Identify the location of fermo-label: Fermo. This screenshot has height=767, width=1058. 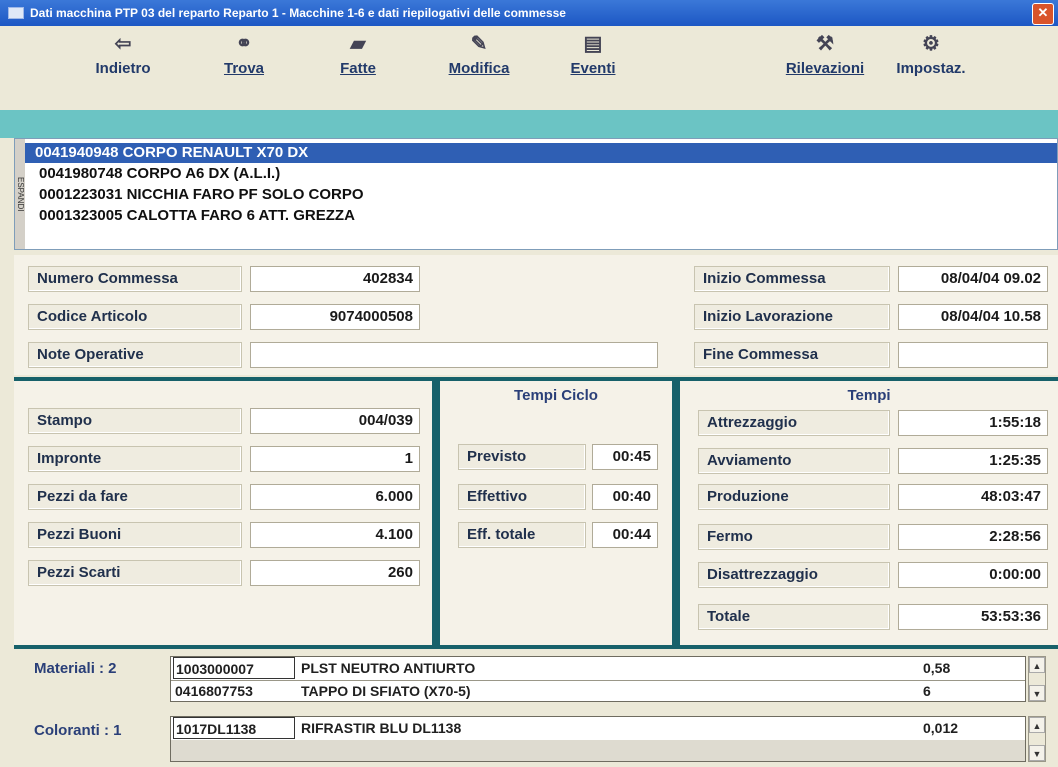
(794, 537).